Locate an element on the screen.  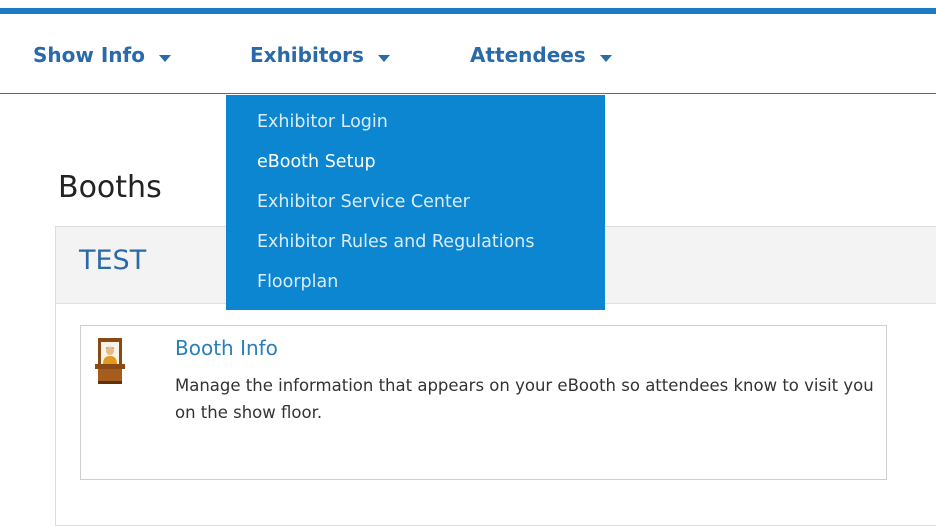
card-title: Booth Info is located at coordinates (226, 348).